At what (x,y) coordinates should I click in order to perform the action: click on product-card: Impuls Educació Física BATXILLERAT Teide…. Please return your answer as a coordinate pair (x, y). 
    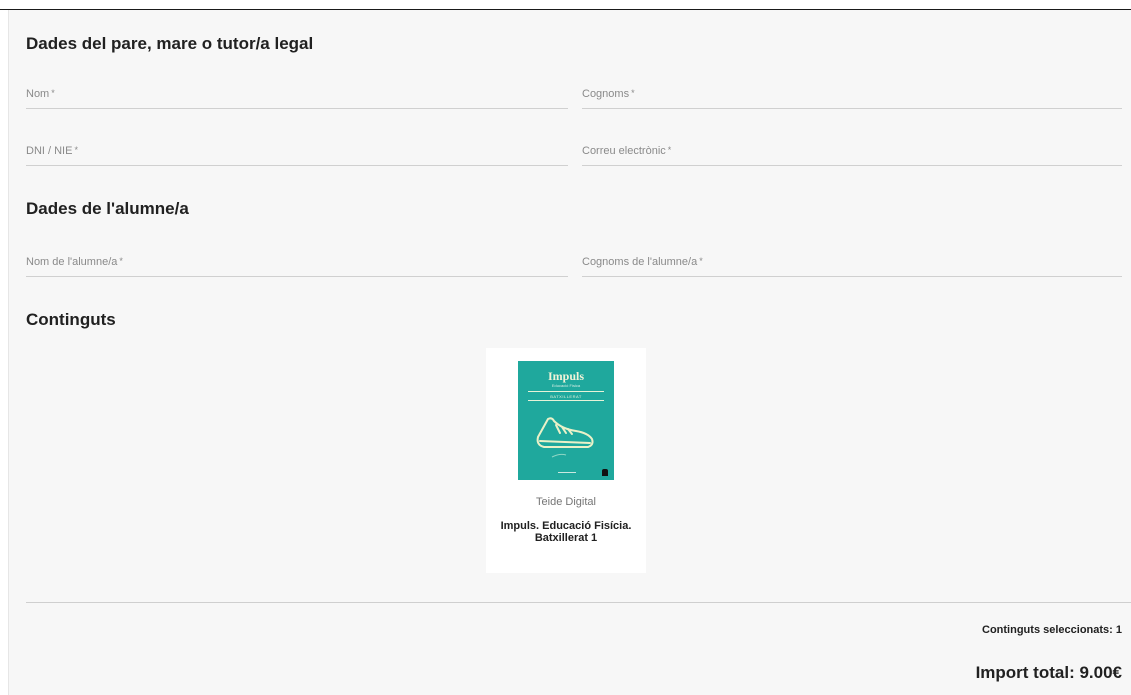
    Looking at the image, I should click on (566, 460).